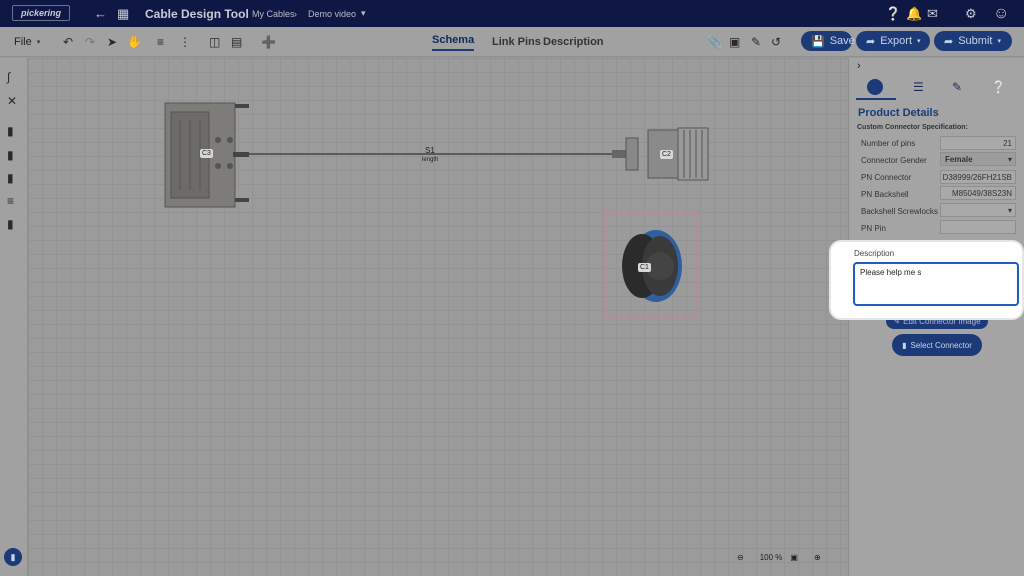 The image size is (1024, 576). What do you see at coordinates (817, 557) in the screenshot?
I see `zoom-in-icon: ⊕` at bounding box center [817, 557].